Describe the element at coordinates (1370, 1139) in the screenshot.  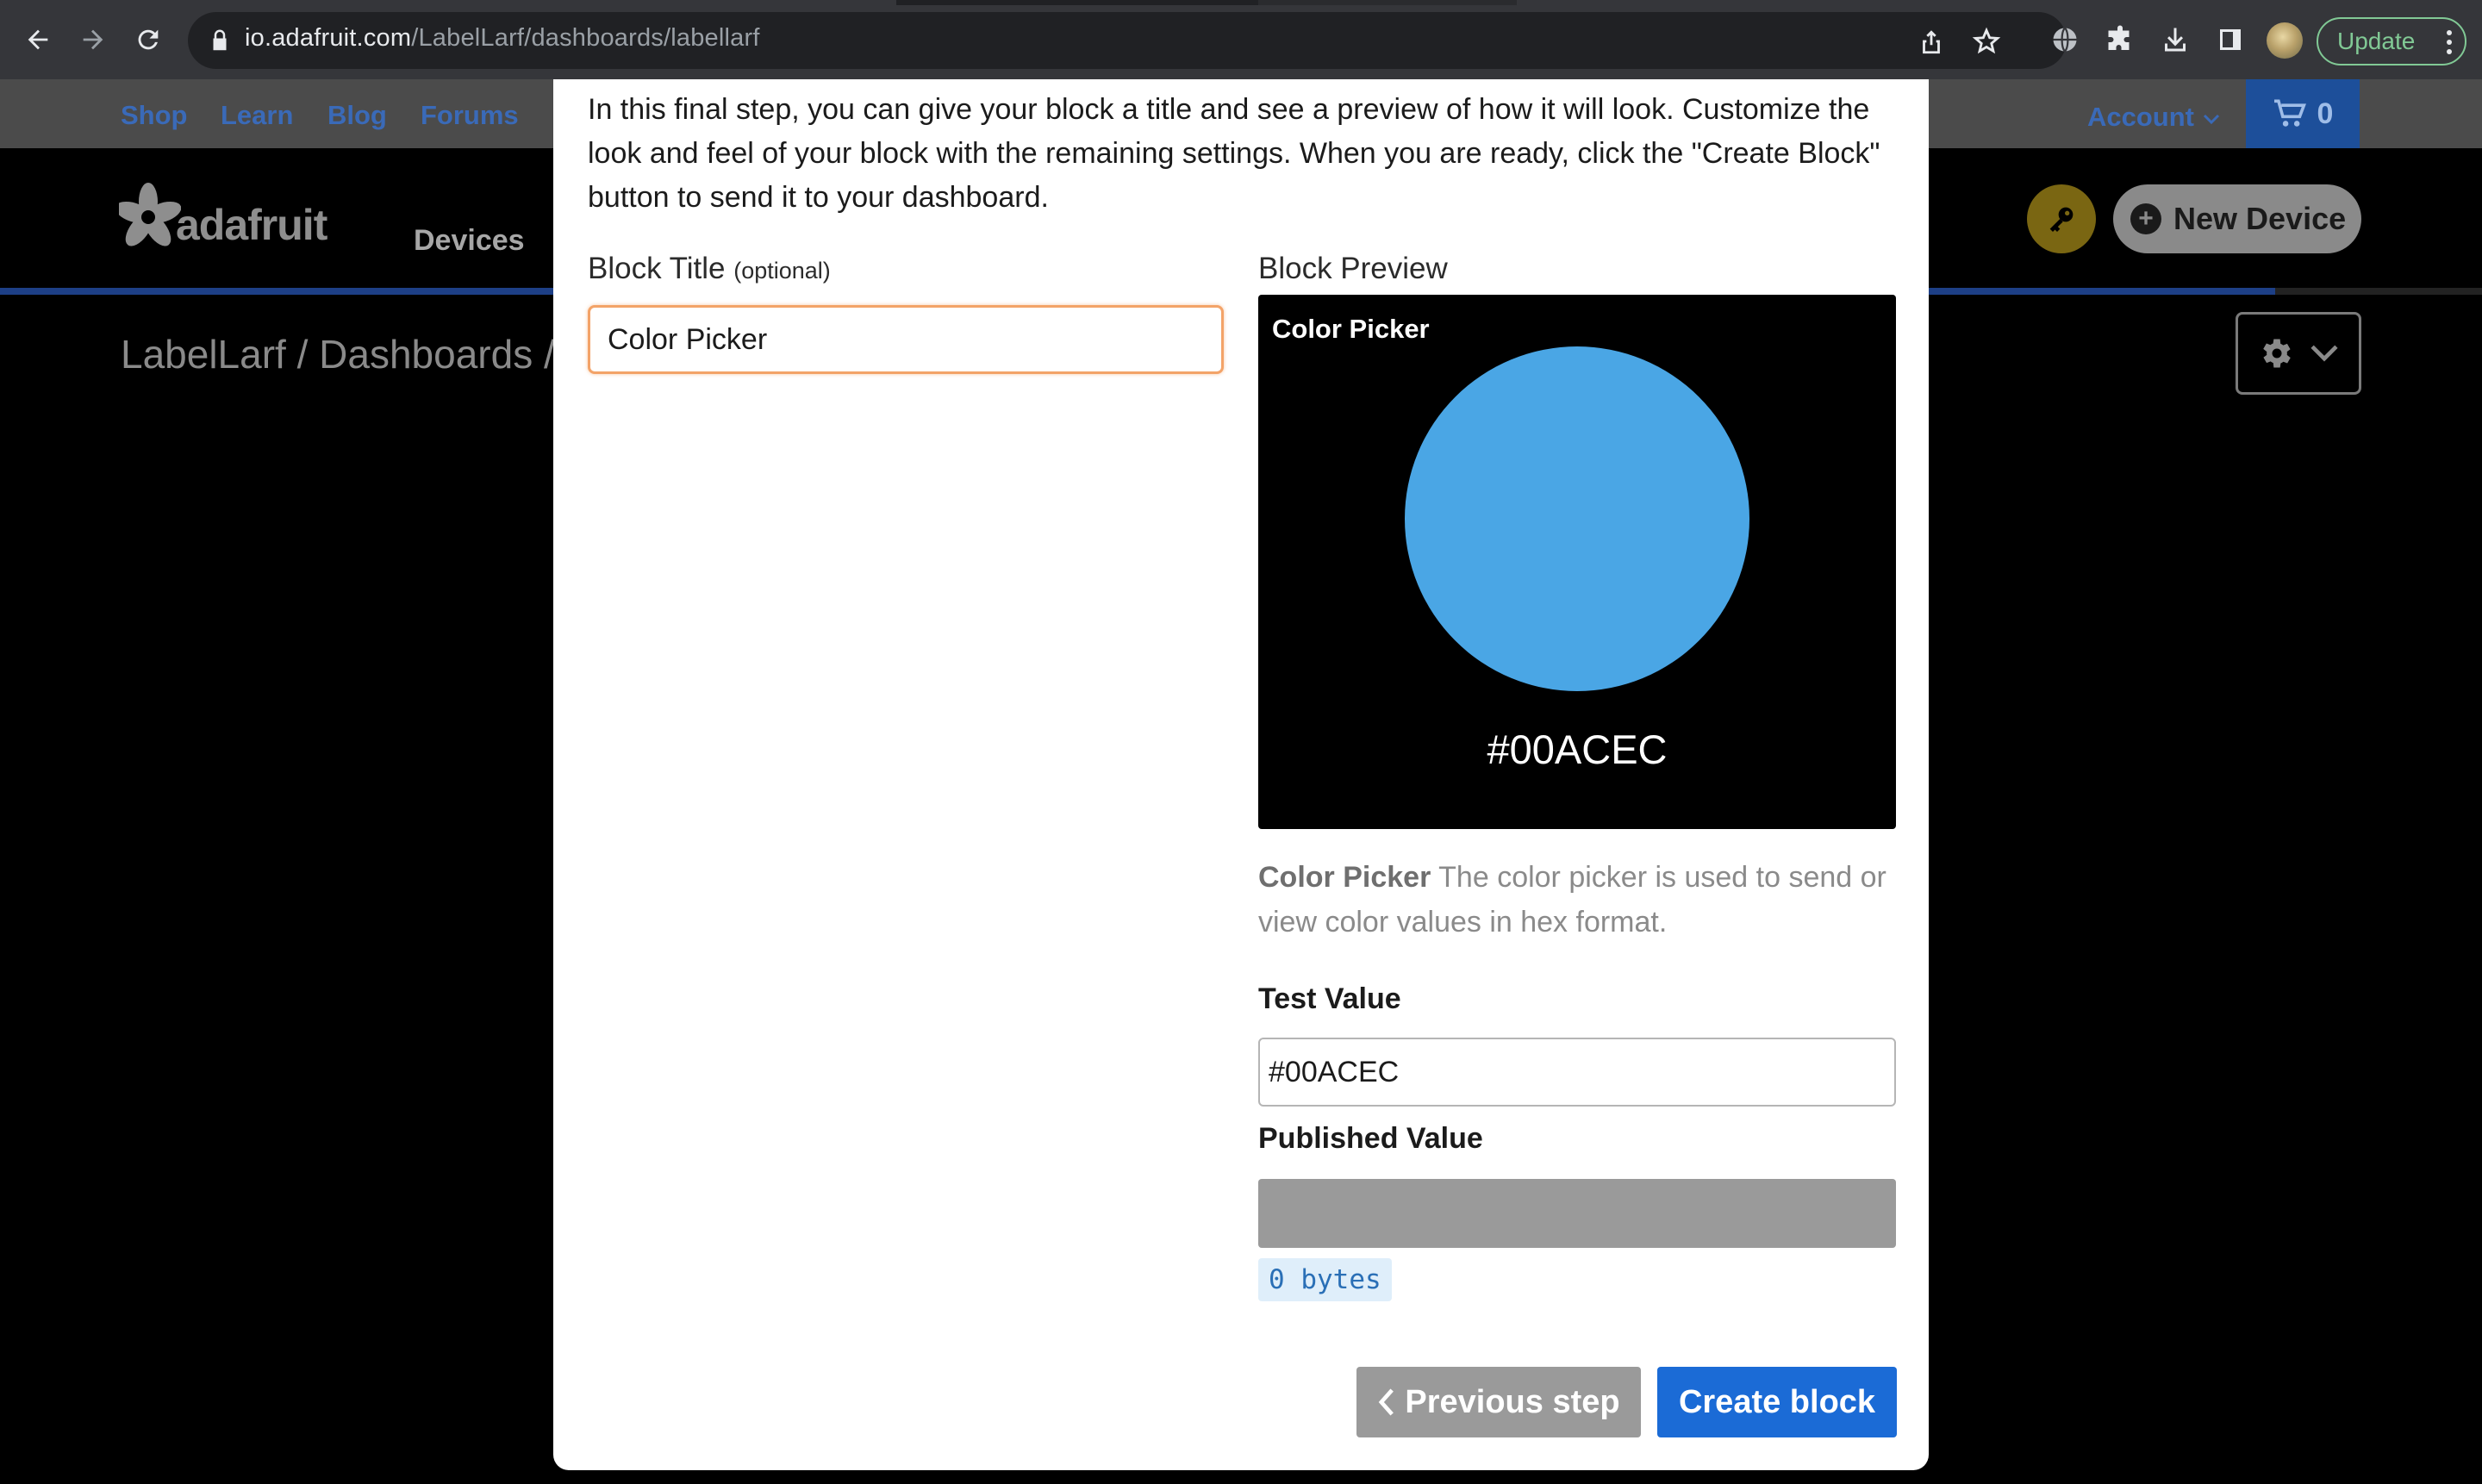
I see `published-value-label: Published Value` at that location.